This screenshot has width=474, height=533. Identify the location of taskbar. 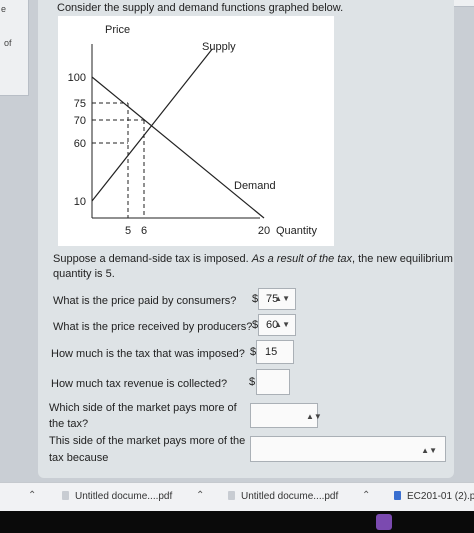
(237, 522).